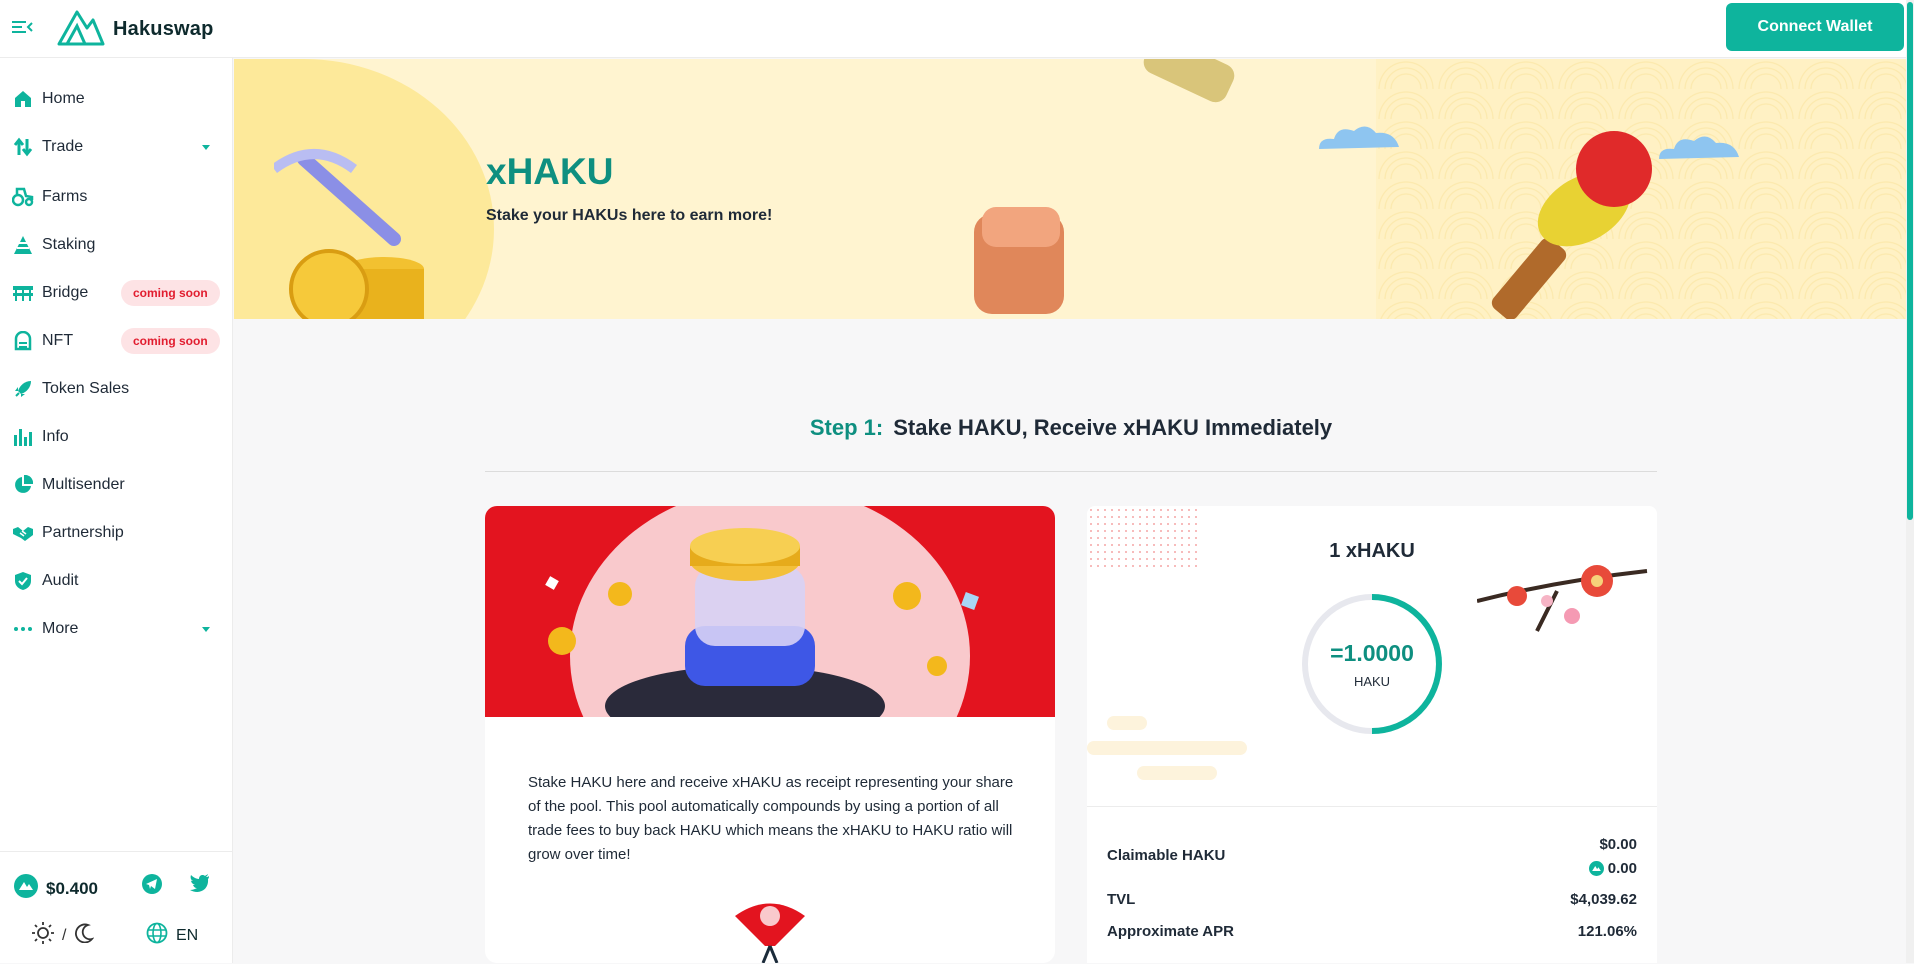 This screenshot has width=1914, height=964. Describe the element at coordinates (1622, 868) in the screenshot. I see `claimable-amount: 0.00` at that location.